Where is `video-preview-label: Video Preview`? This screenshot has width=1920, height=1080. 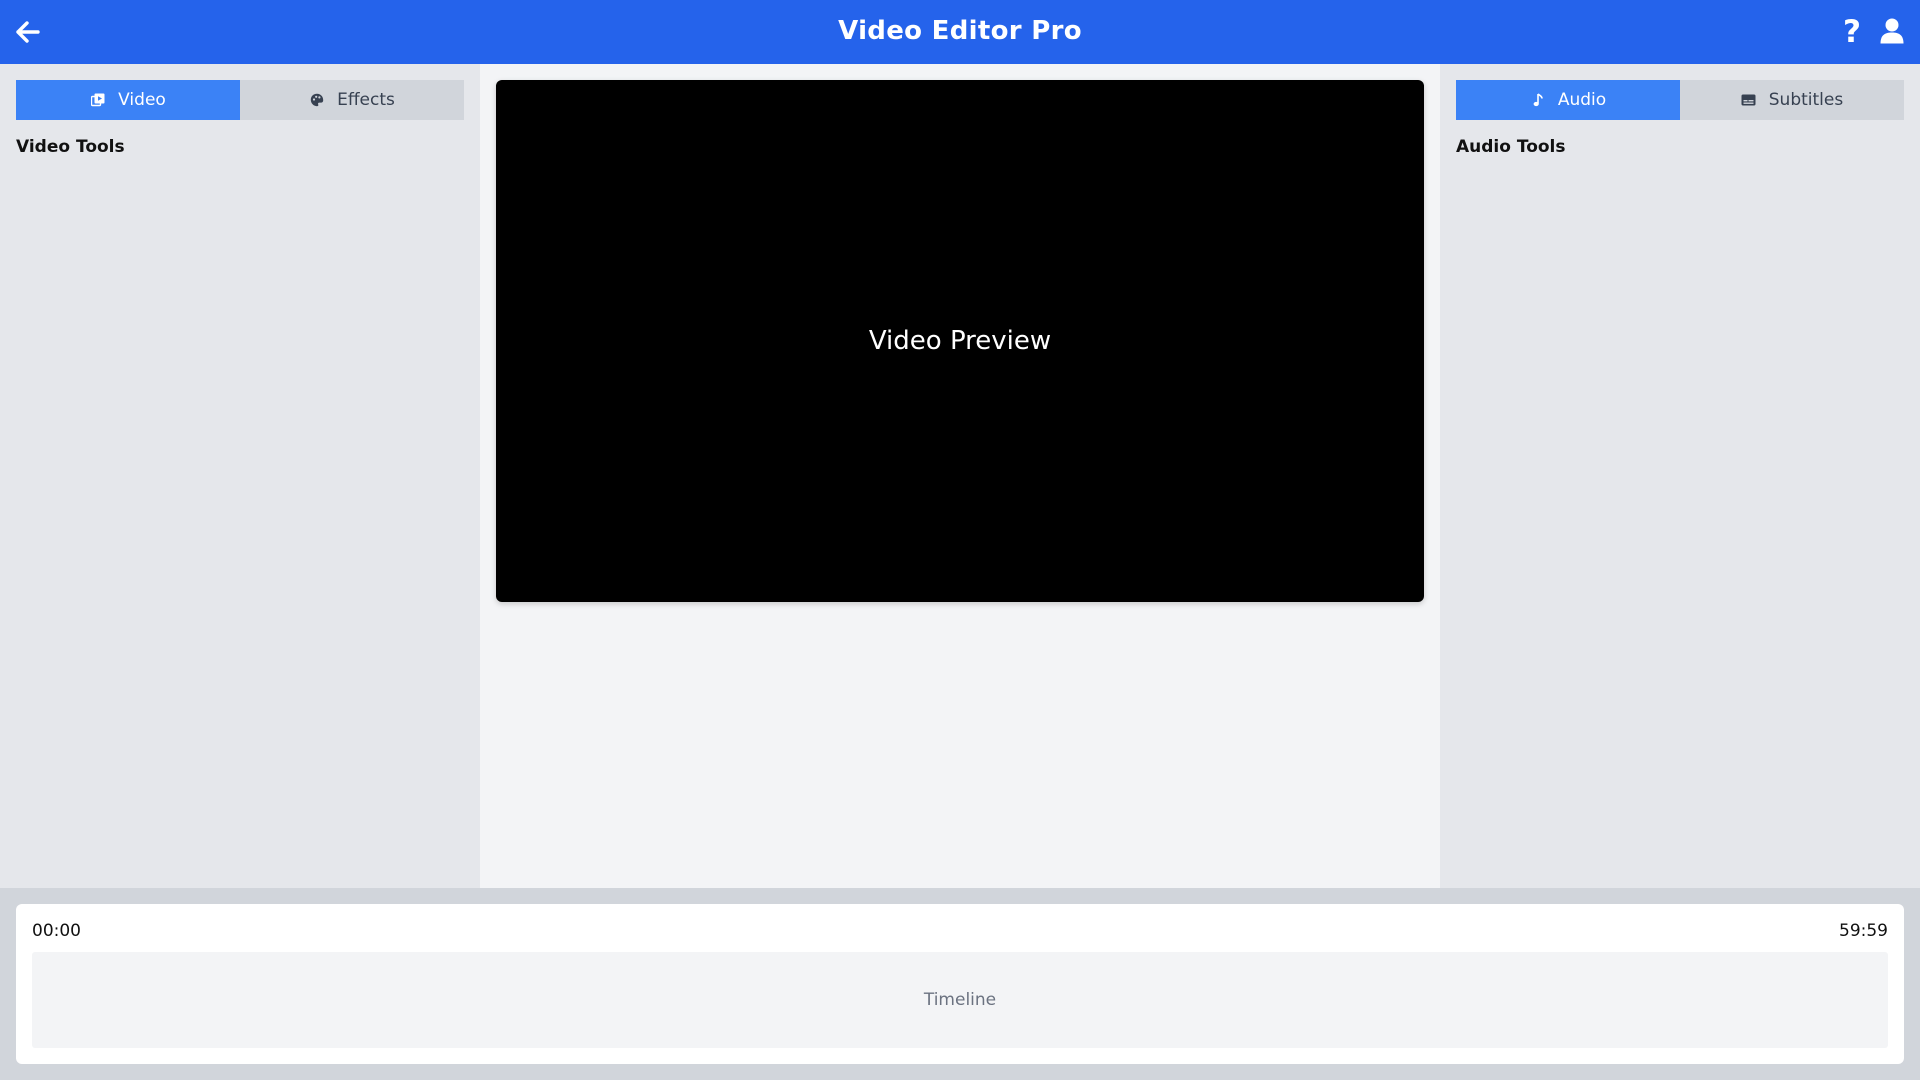
video-preview-label: Video Preview is located at coordinates (960, 341).